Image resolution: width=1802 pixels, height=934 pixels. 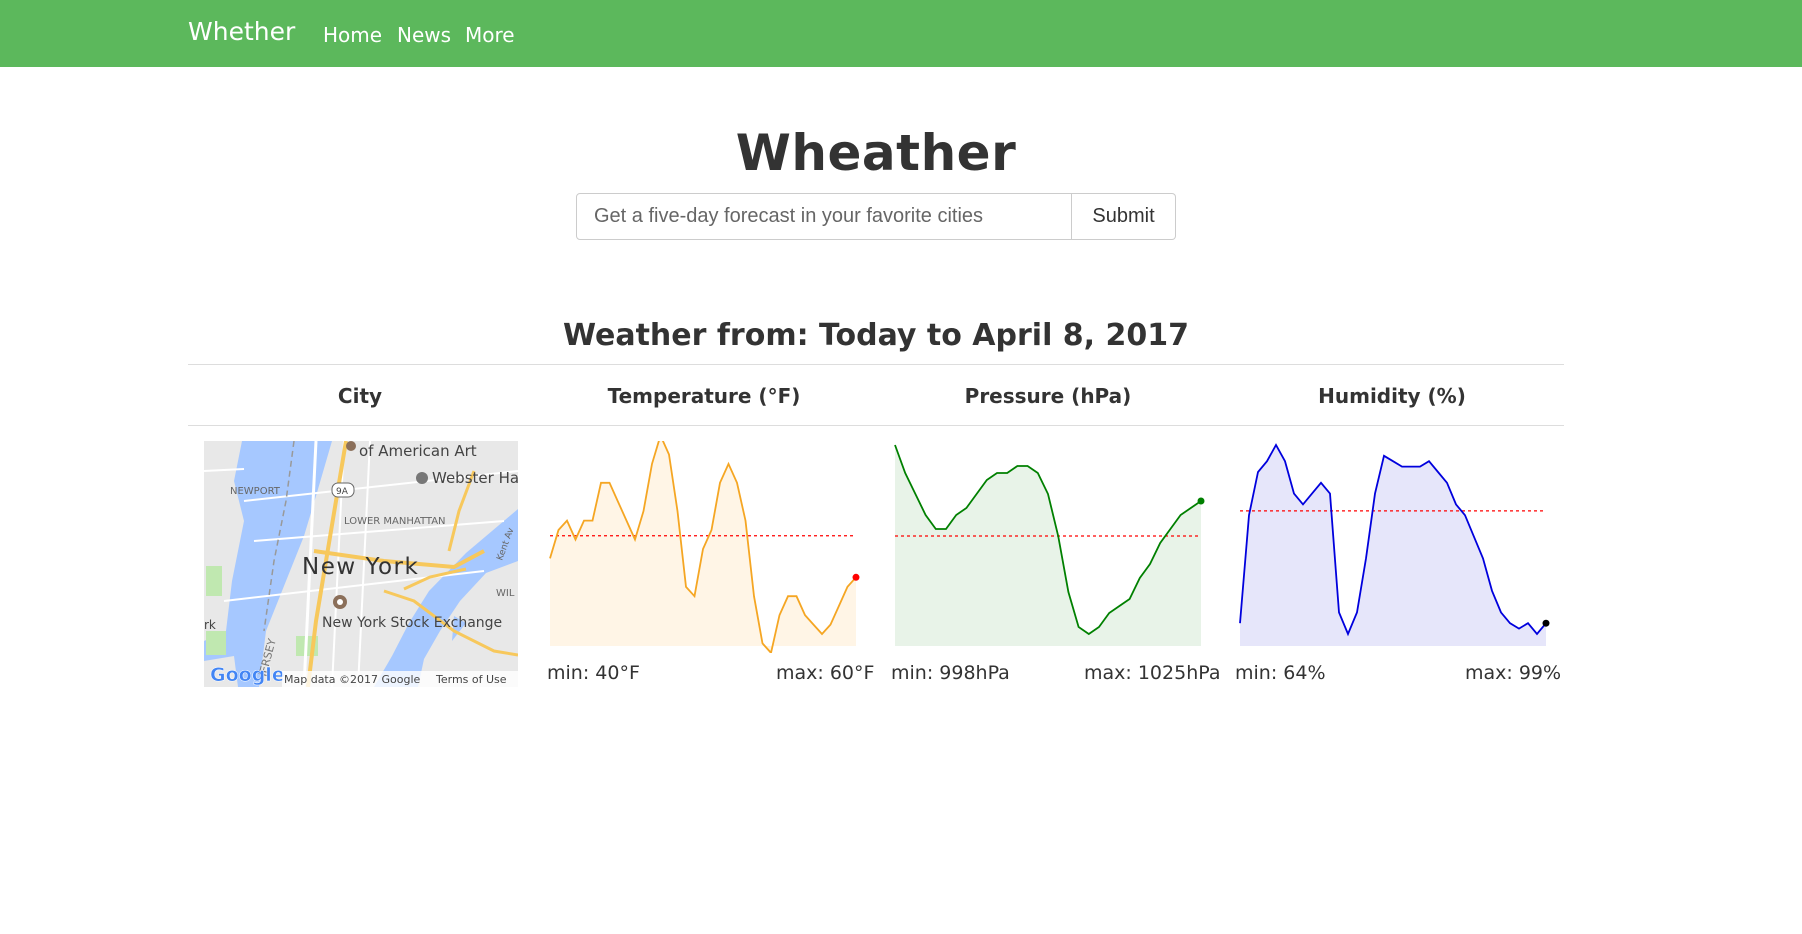 I want to click on map-label-rk: rk, so click(x=210, y=625).